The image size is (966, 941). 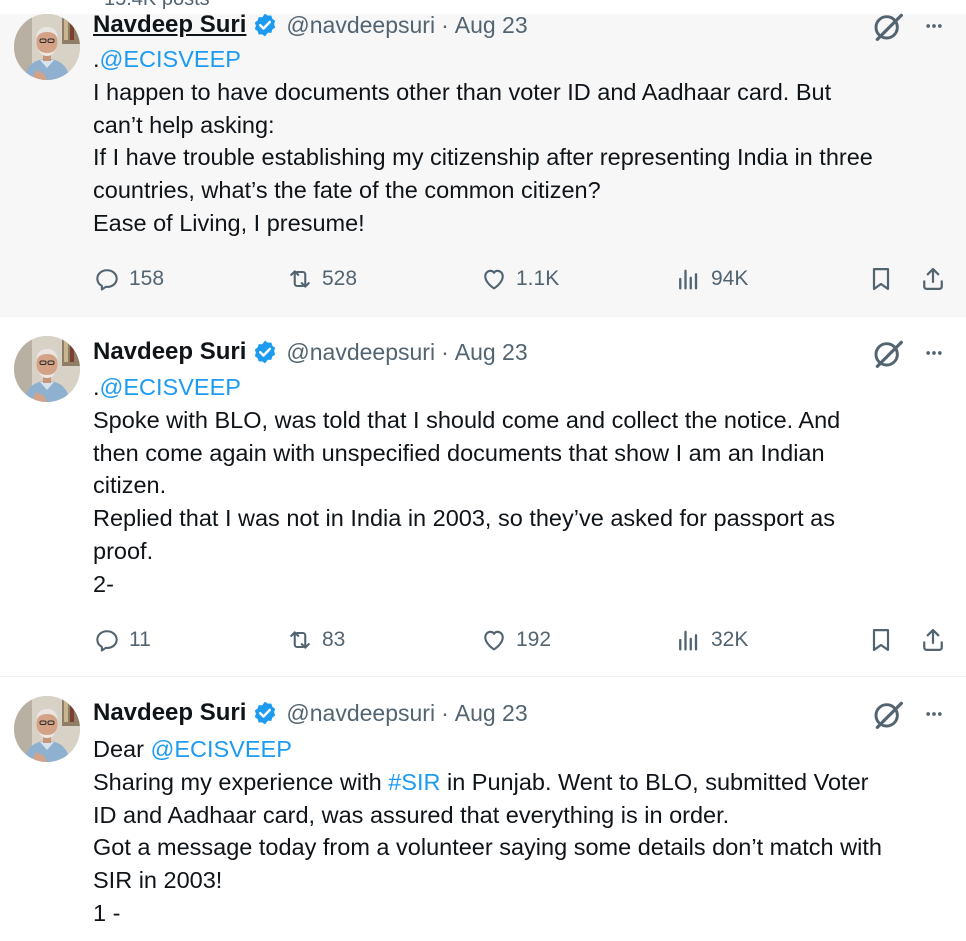 I want to click on repost-button: 528, so click(x=321, y=279).